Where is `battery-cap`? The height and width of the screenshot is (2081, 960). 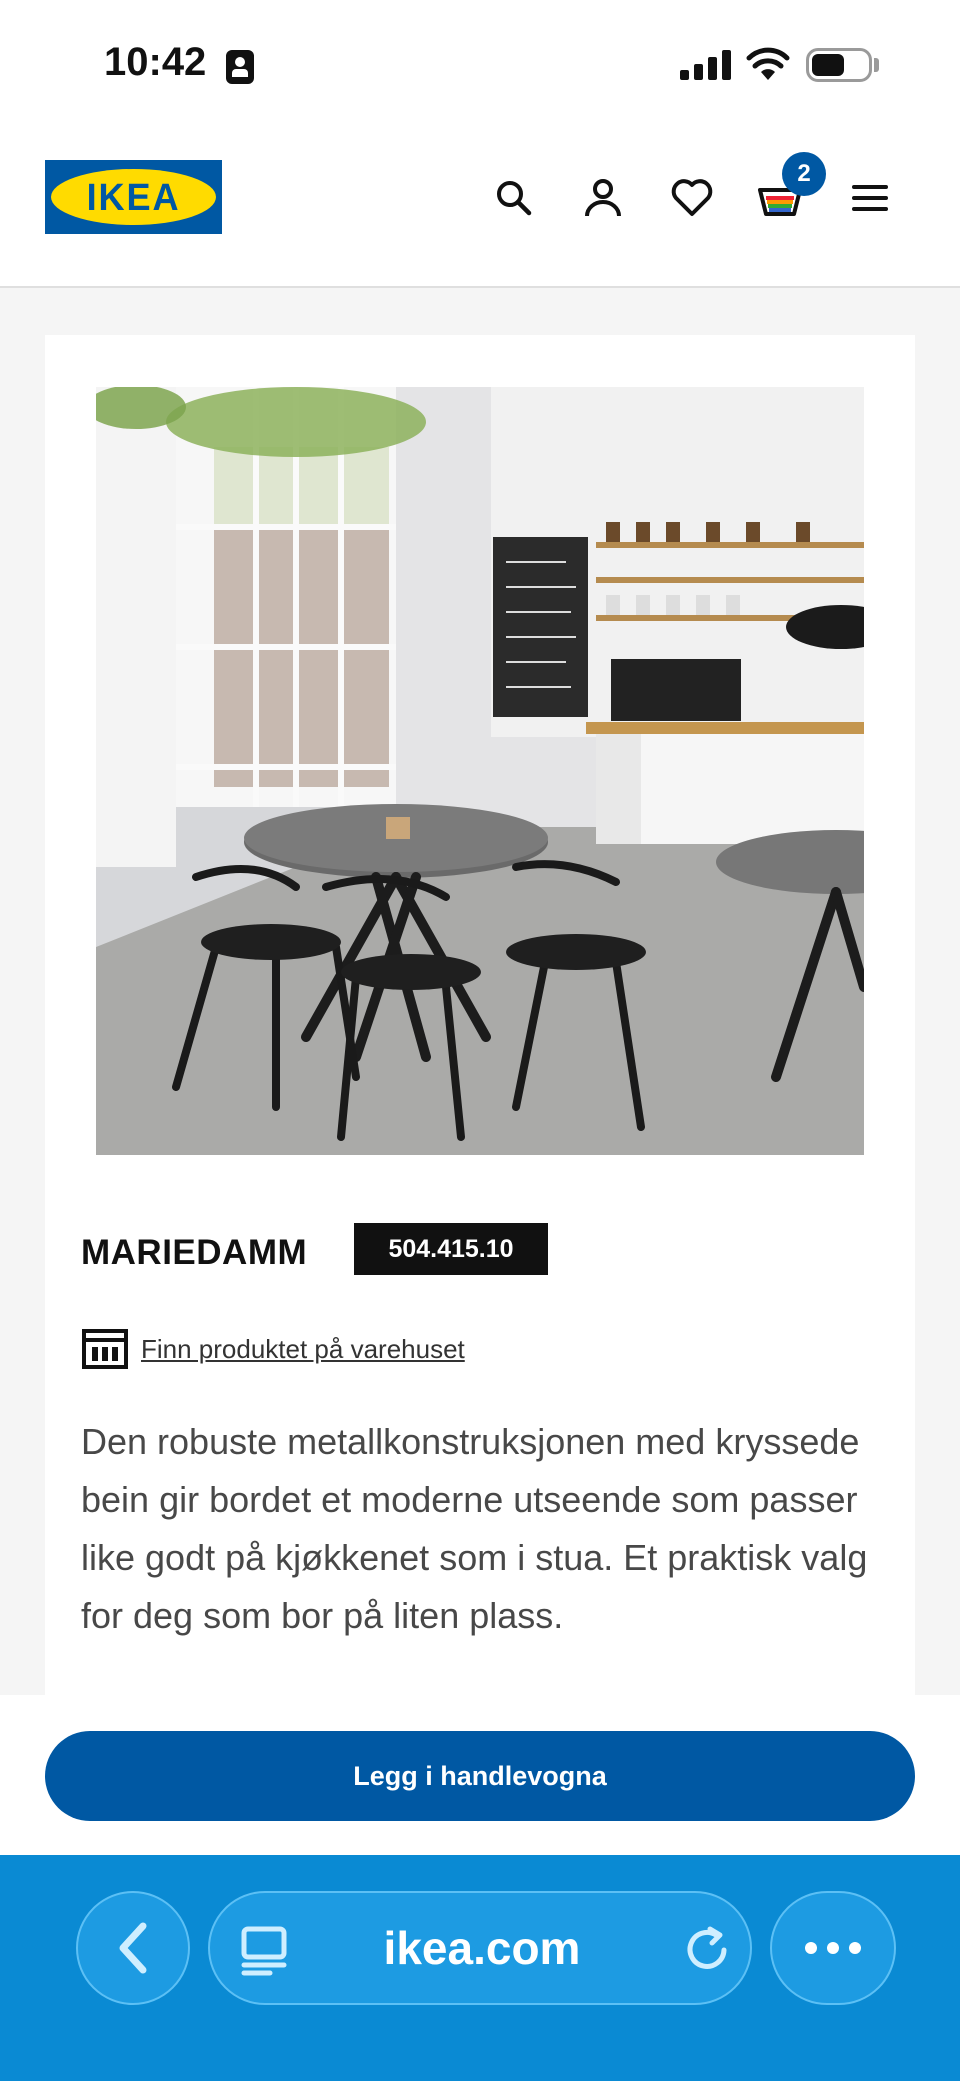 battery-cap is located at coordinates (876, 65).